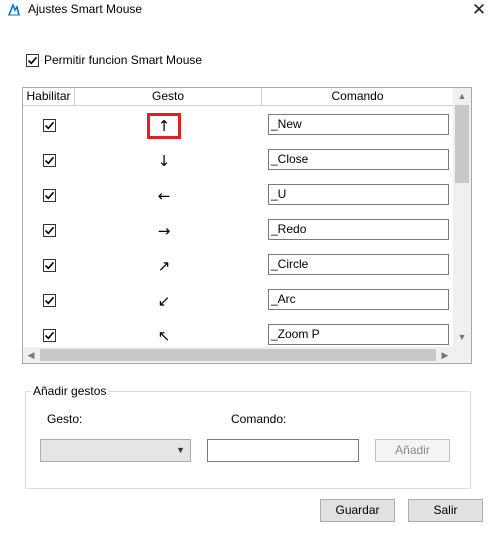 The width and height of the screenshot is (493, 533). I want to click on grid-header: Habilitar Gesto Comando, so click(238, 97).